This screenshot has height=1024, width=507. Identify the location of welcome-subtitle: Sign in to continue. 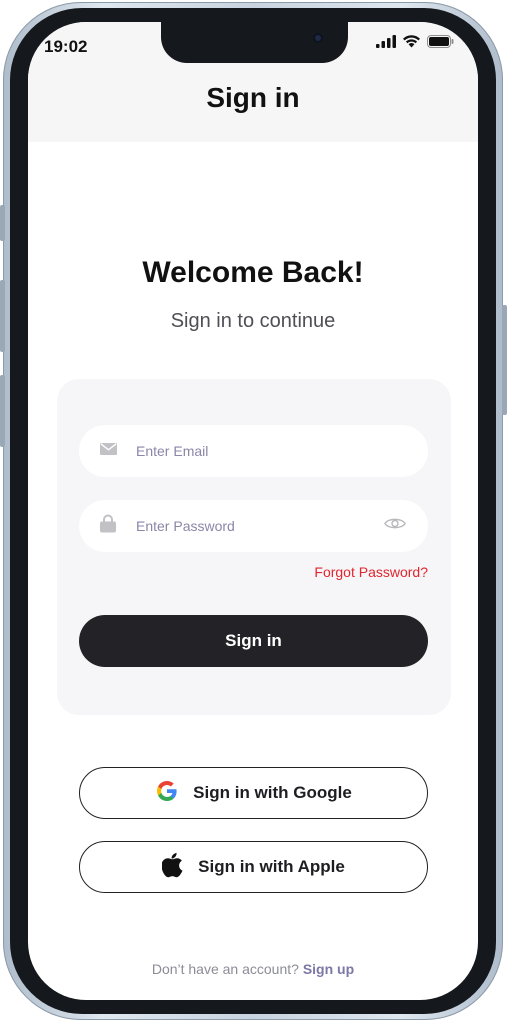
(253, 321).